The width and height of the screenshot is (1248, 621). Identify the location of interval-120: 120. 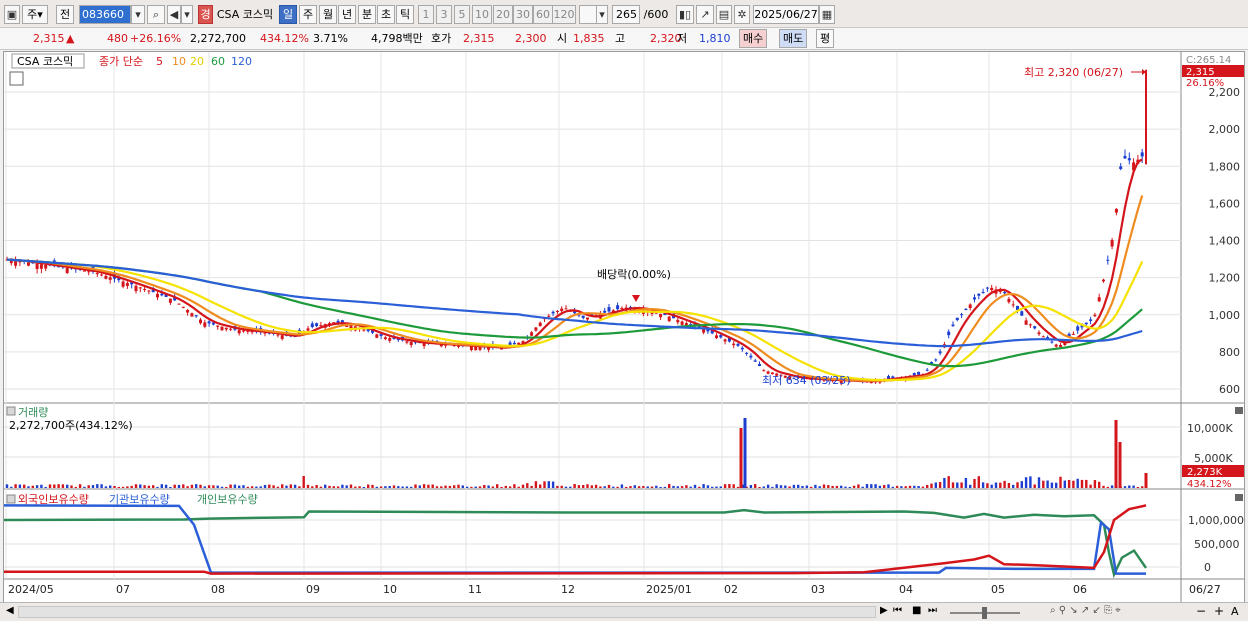
(564, 14).